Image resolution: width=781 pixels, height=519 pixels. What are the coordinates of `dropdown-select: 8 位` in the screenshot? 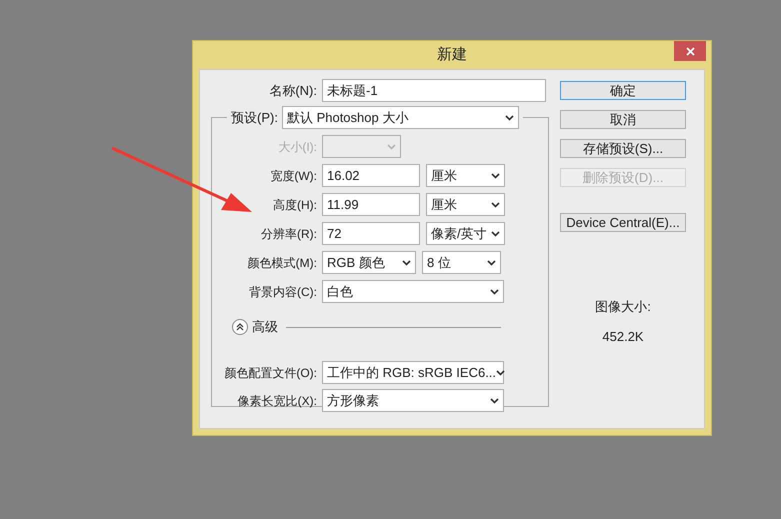 It's located at (461, 262).